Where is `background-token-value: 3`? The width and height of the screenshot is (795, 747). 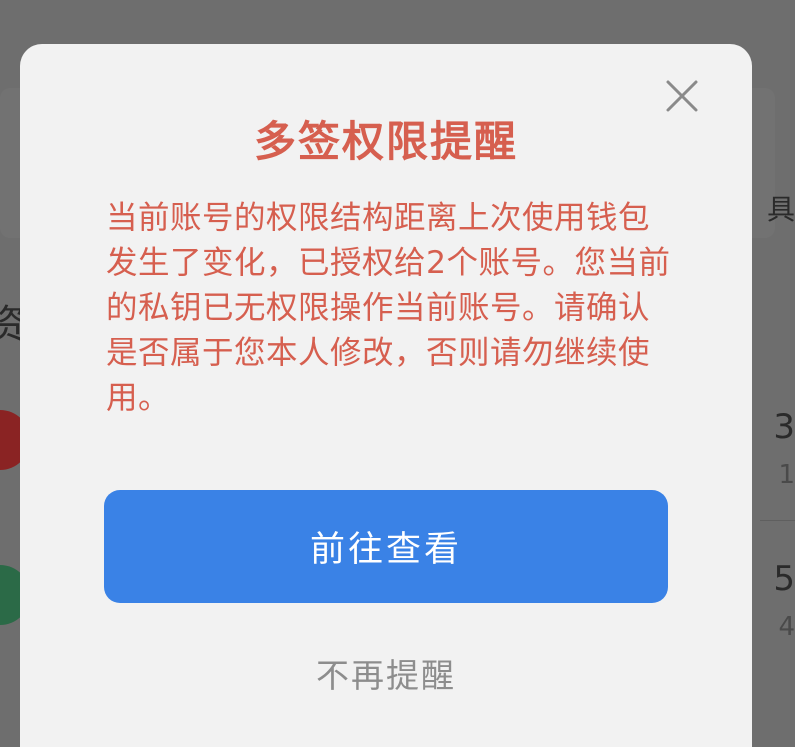
background-token-value: 3 is located at coordinates (784, 427).